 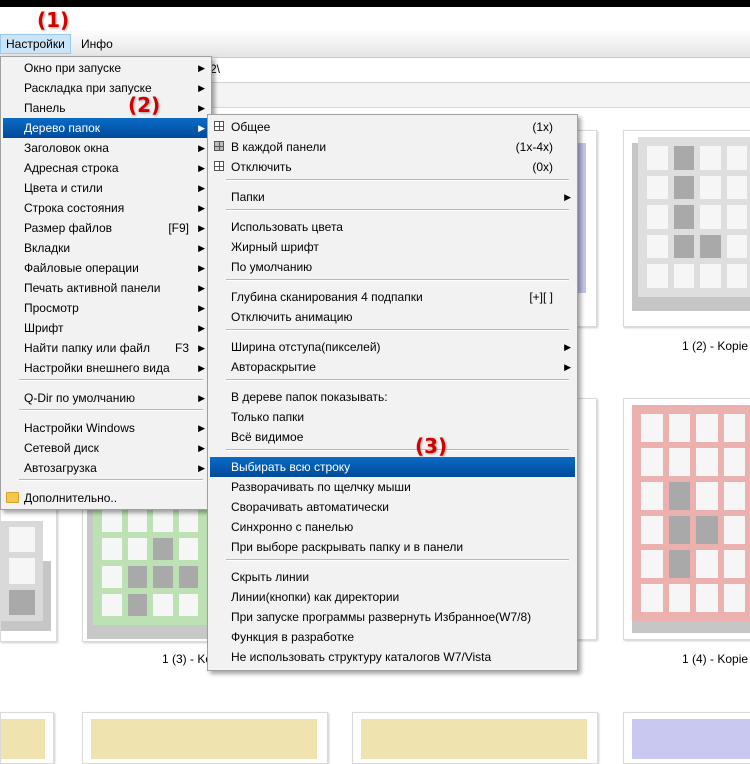 I want to click on menu-item-2: Раскладка при запуске ▶, so click(x=106, y=88).